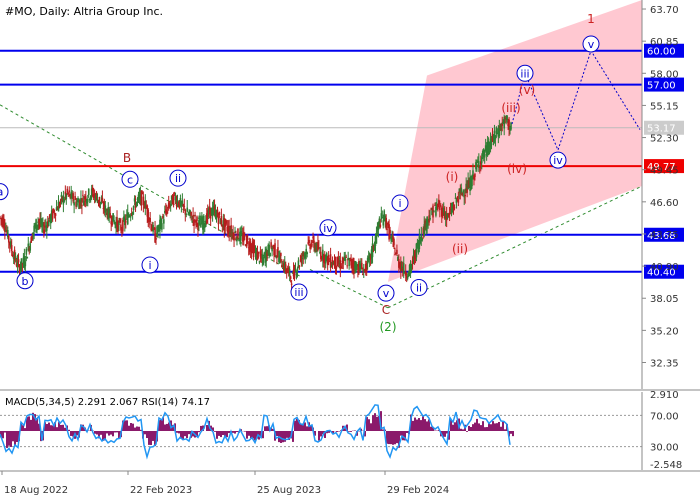 This screenshot has height=504, width=700. Describe the element at coordinates (130, 179) in the screenshot. I see `wave-label: c` at that location.